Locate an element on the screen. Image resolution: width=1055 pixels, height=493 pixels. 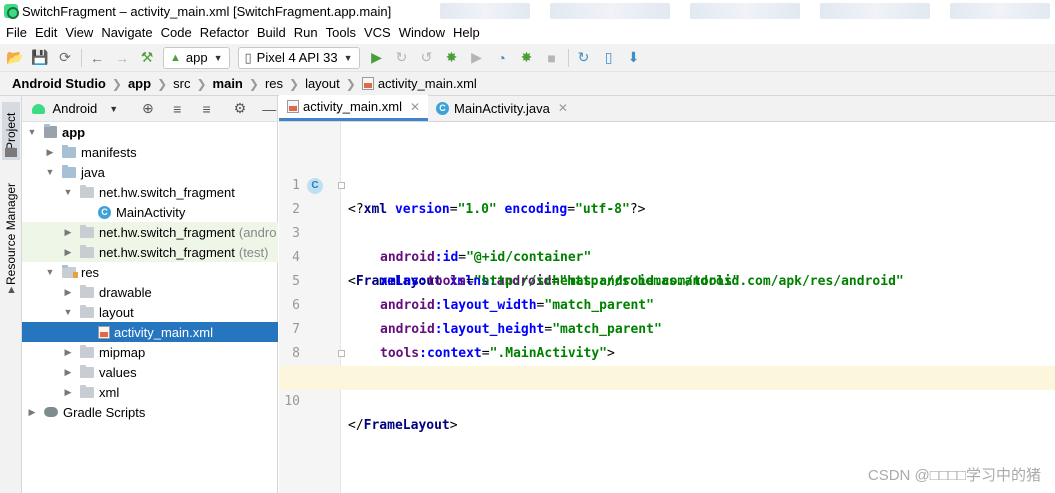
breadcrumb-item: main is located at coordinates (228, 83).